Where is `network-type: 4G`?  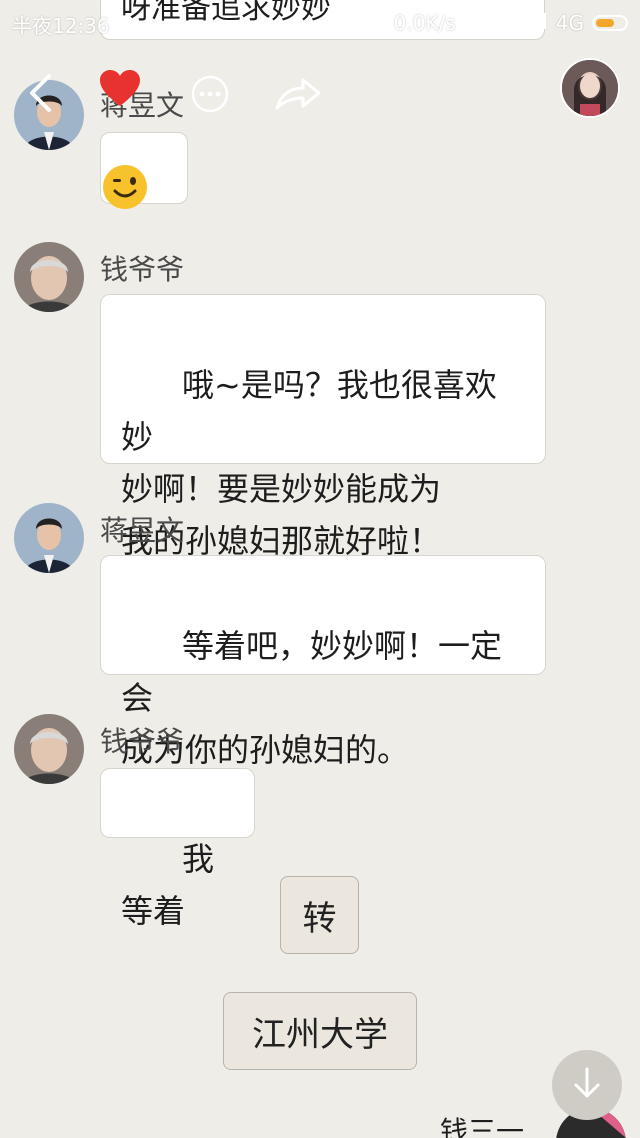 network-type: 4G is located at coordinates (569, 22).